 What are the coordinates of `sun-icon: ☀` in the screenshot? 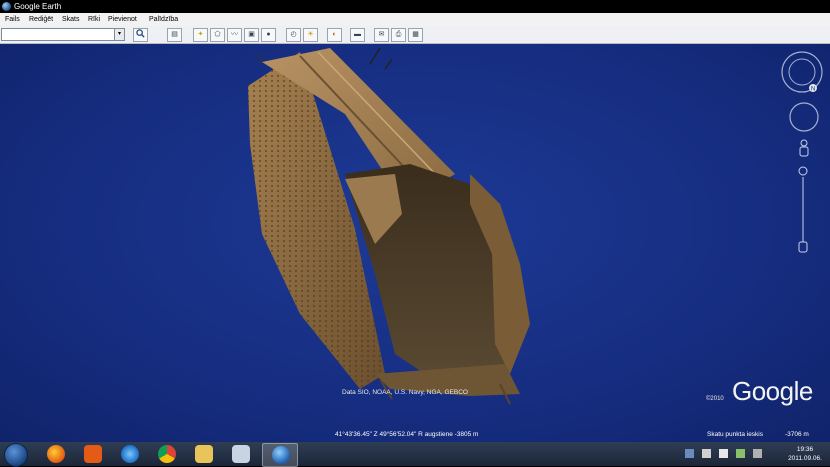 It's located at (310, 34).